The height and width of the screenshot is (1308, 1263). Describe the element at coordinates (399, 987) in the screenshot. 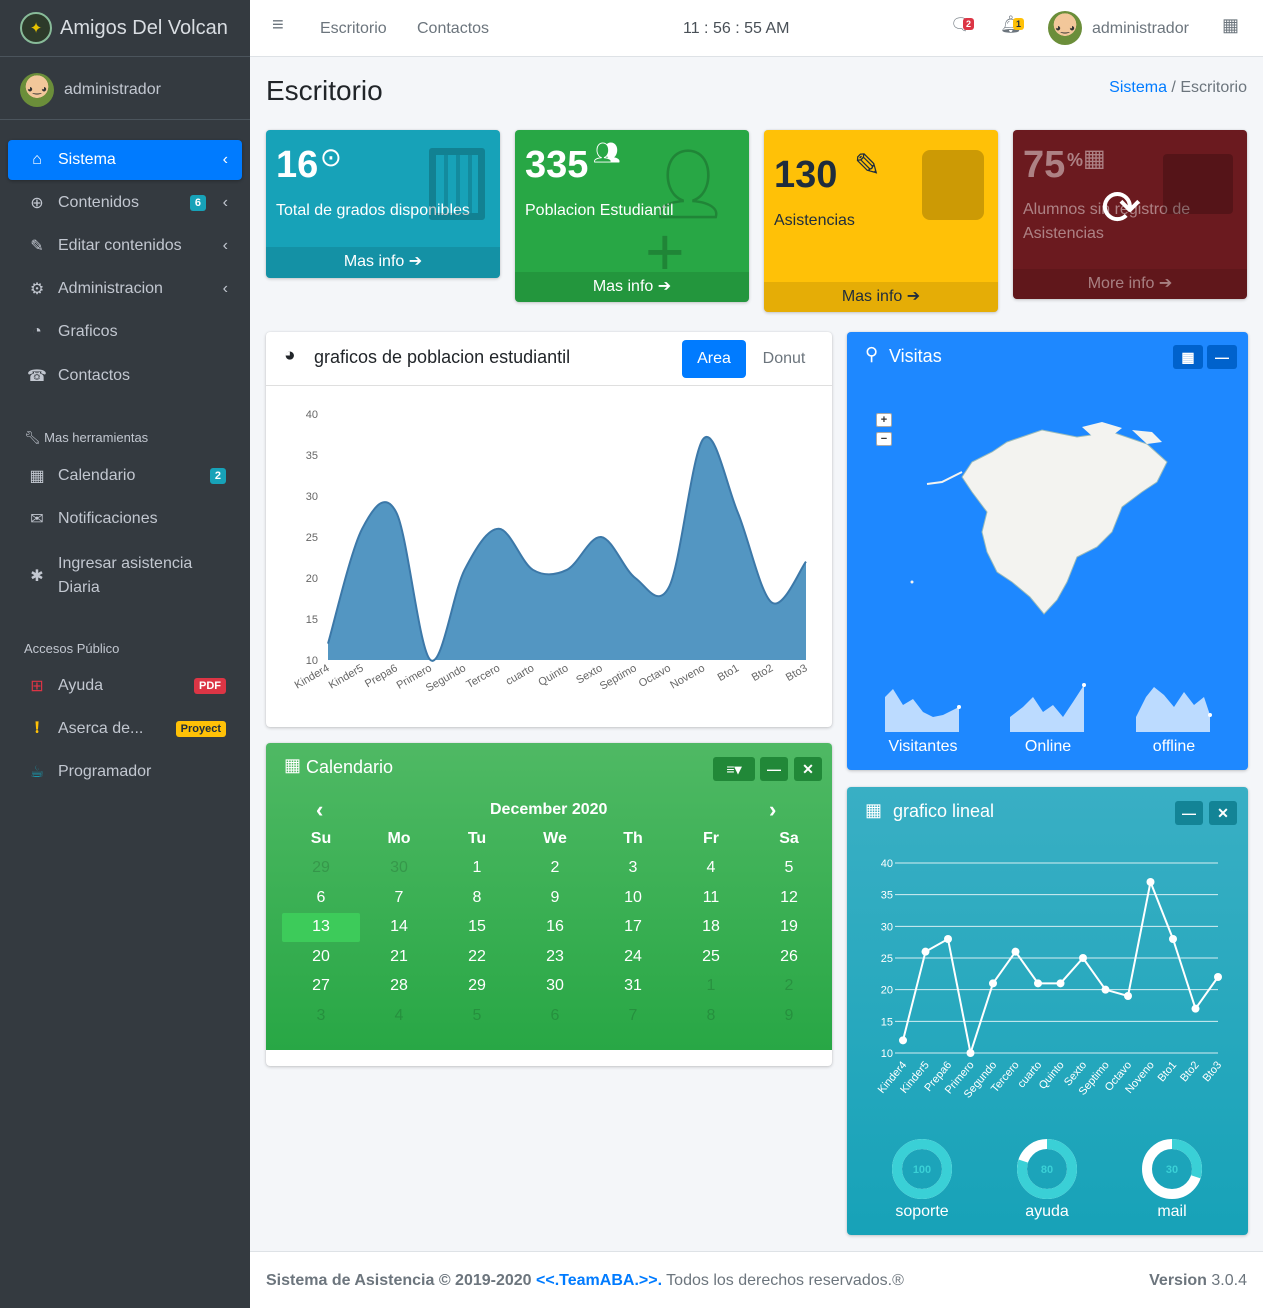

I see `calendar-day: 28` at that location.